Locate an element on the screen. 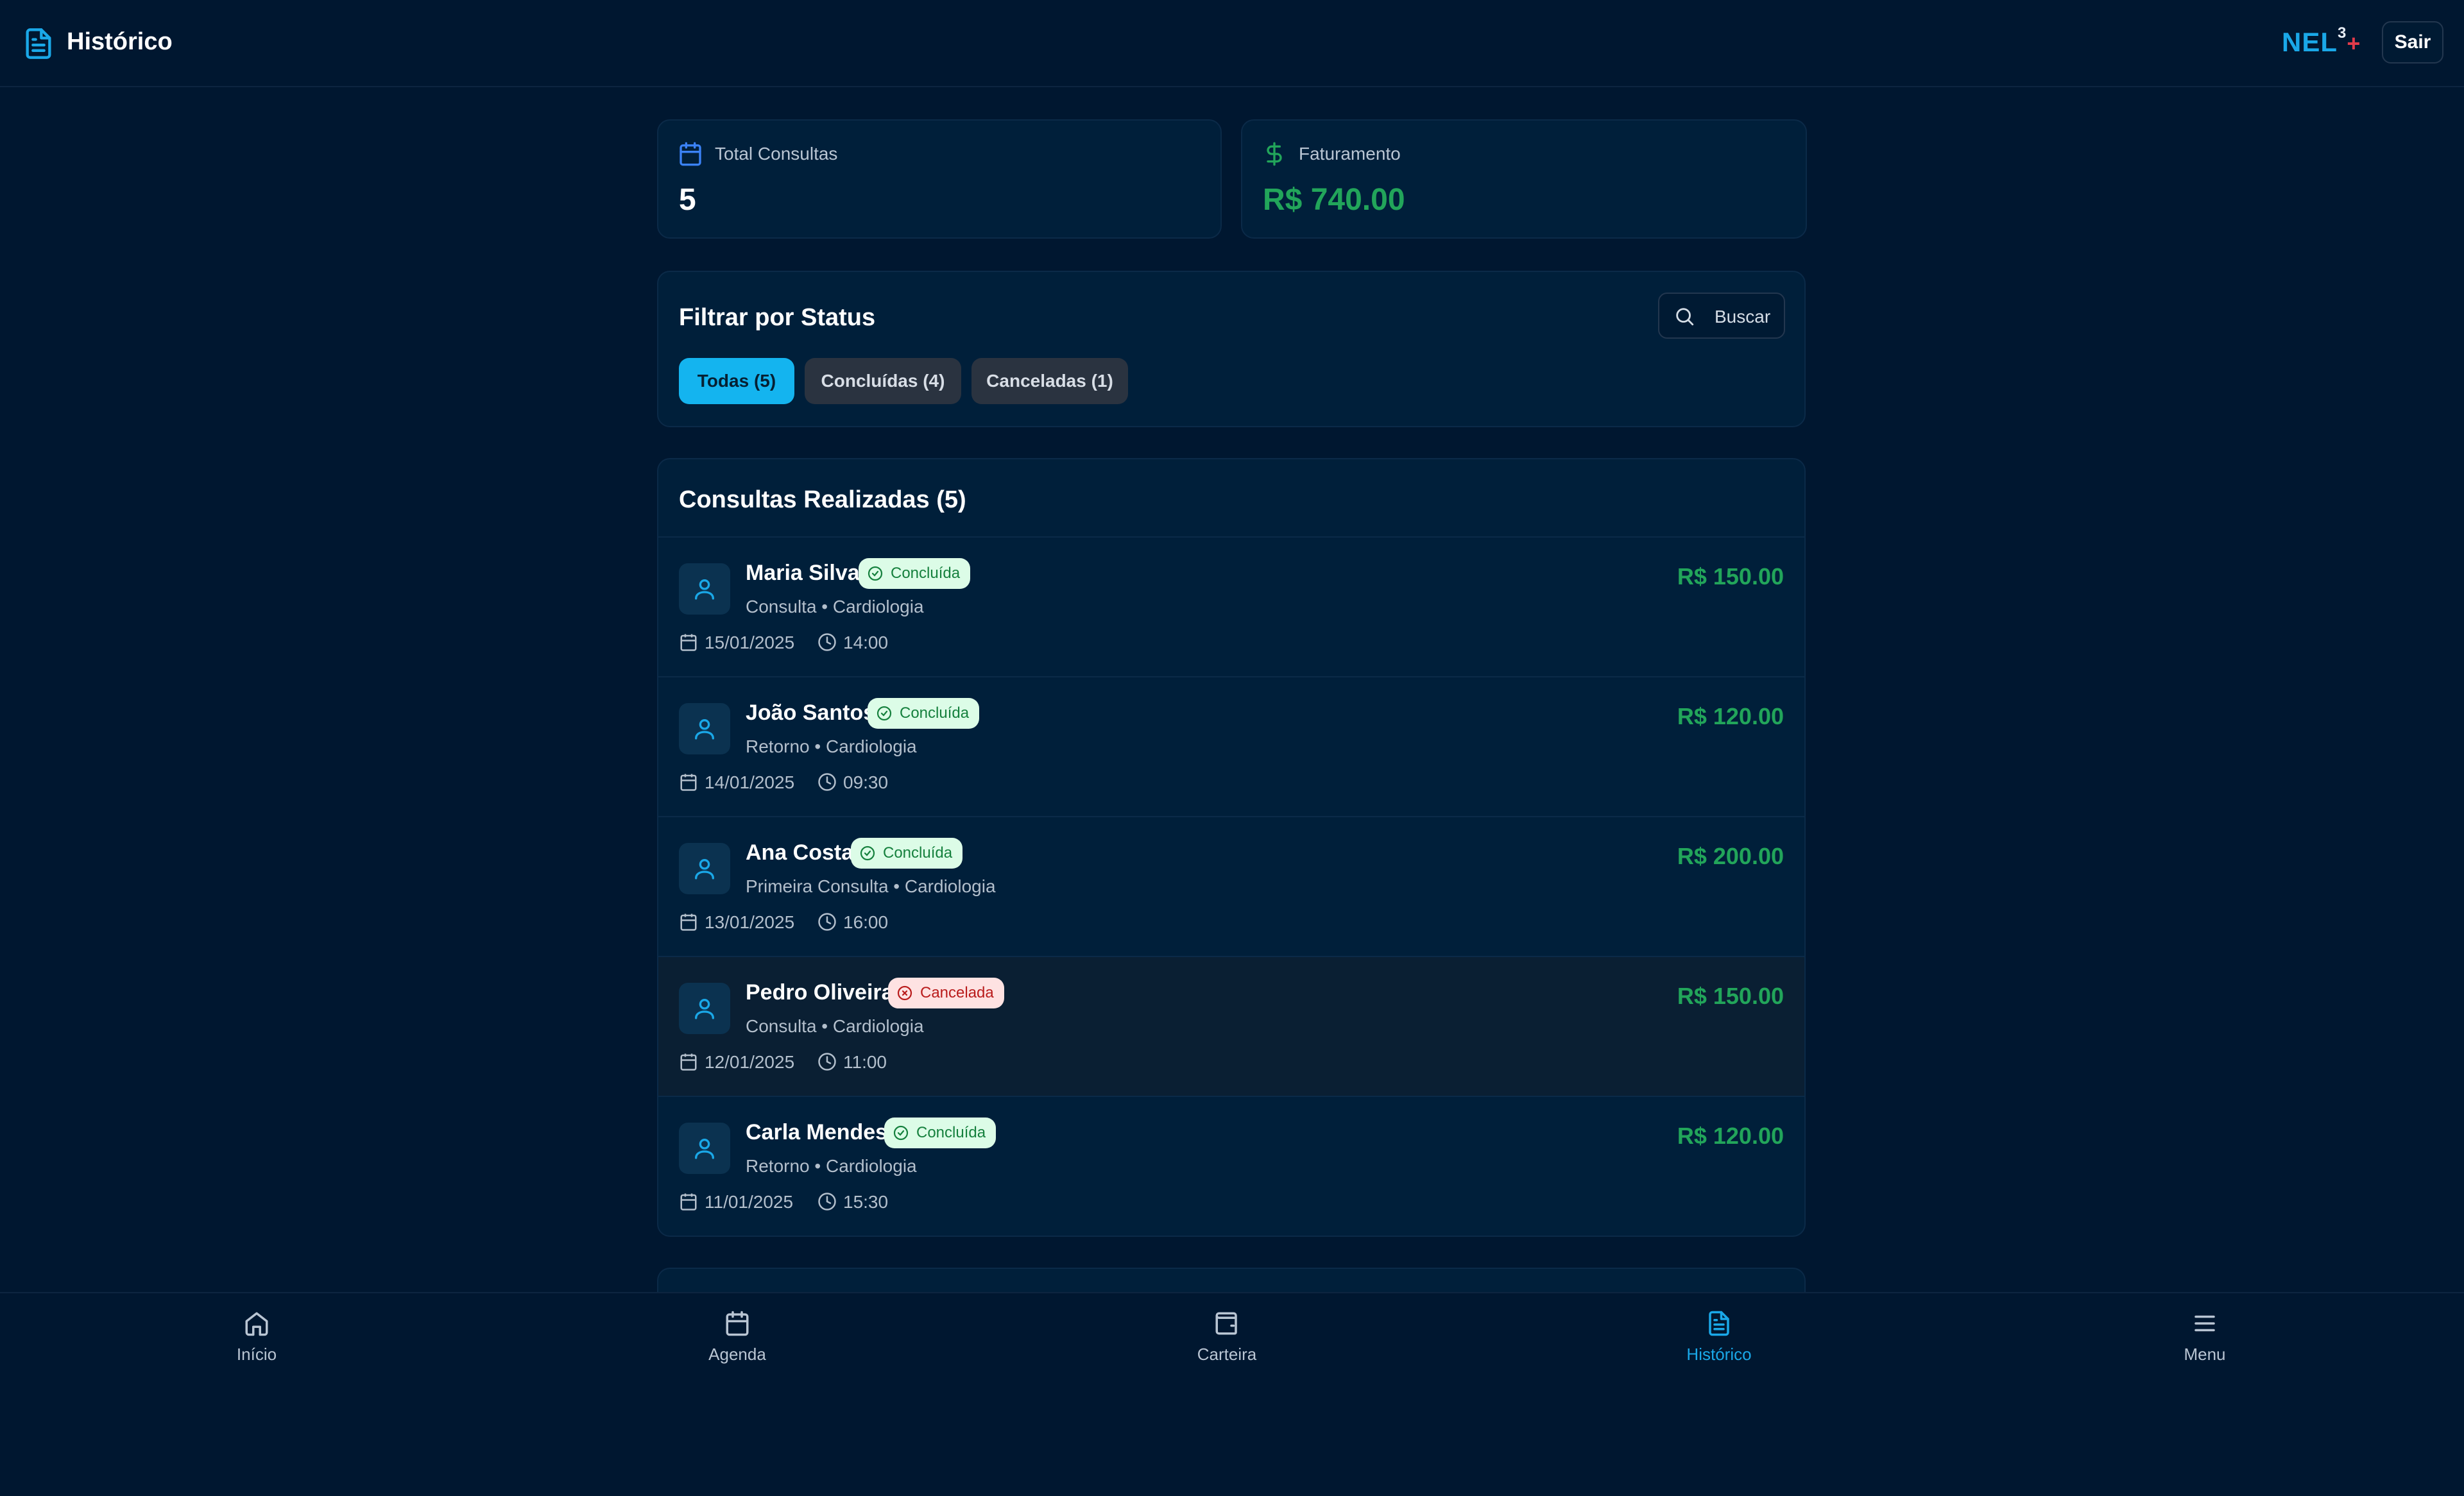 The image size is (2464, 1496). consultation-date: 13/01/2025 is located at coordinates (750, 922).